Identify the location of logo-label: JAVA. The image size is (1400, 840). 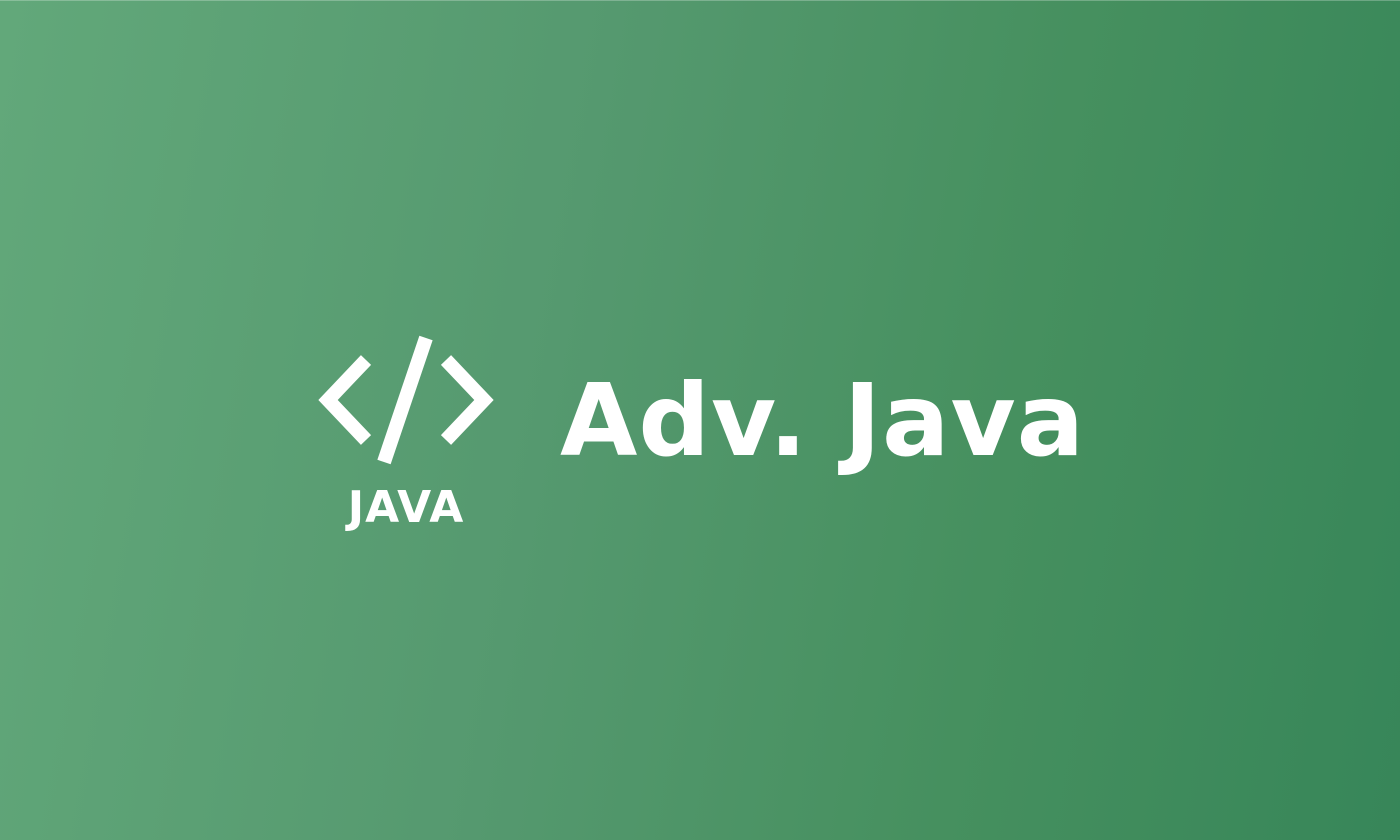
(406, 507).